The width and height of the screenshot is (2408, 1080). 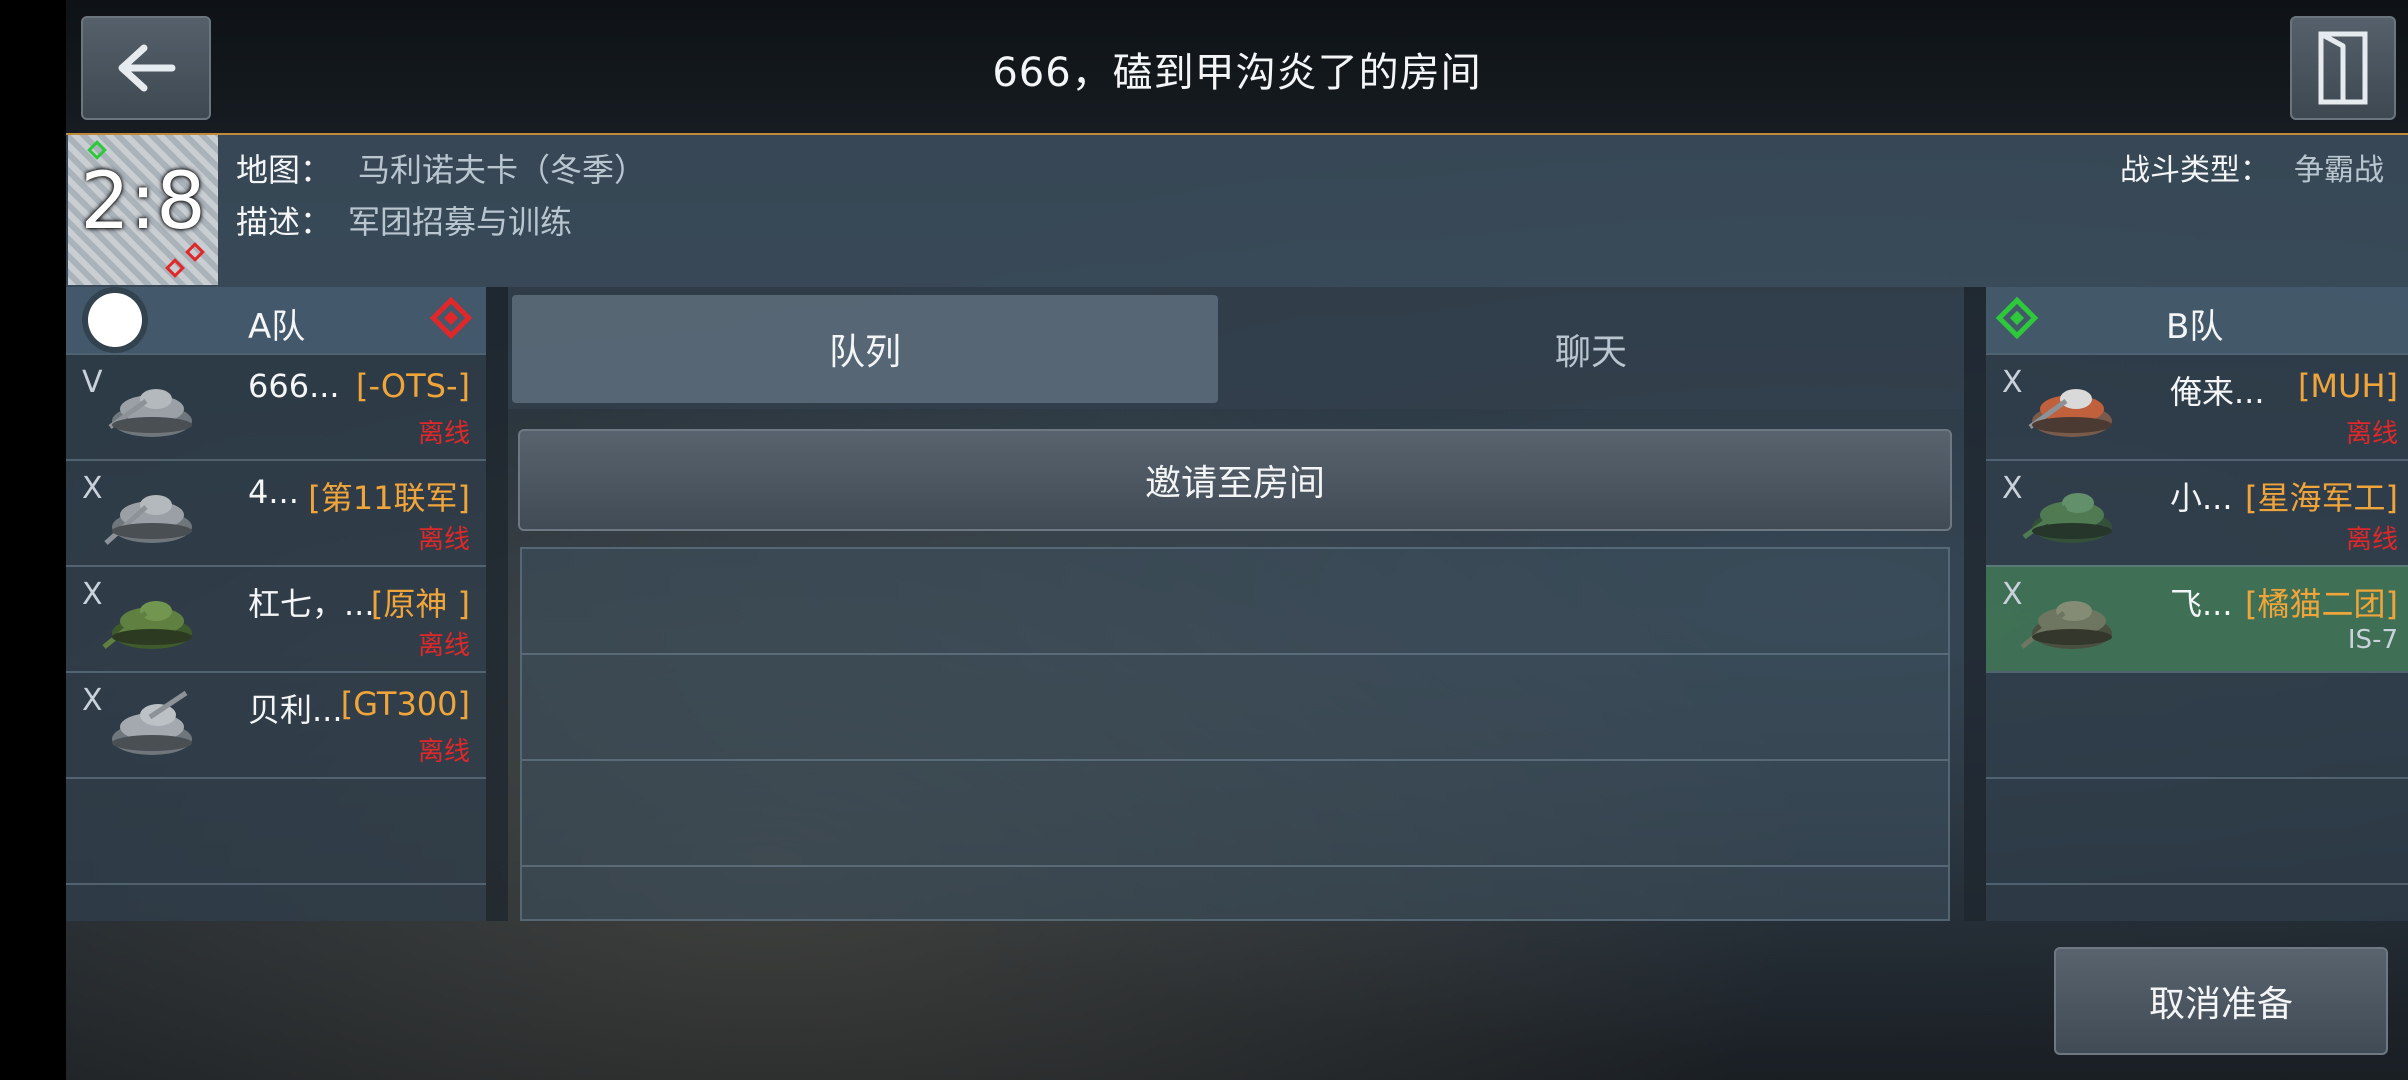 I want to click on player-clan: [原神 ], so click(x=420, y=604).